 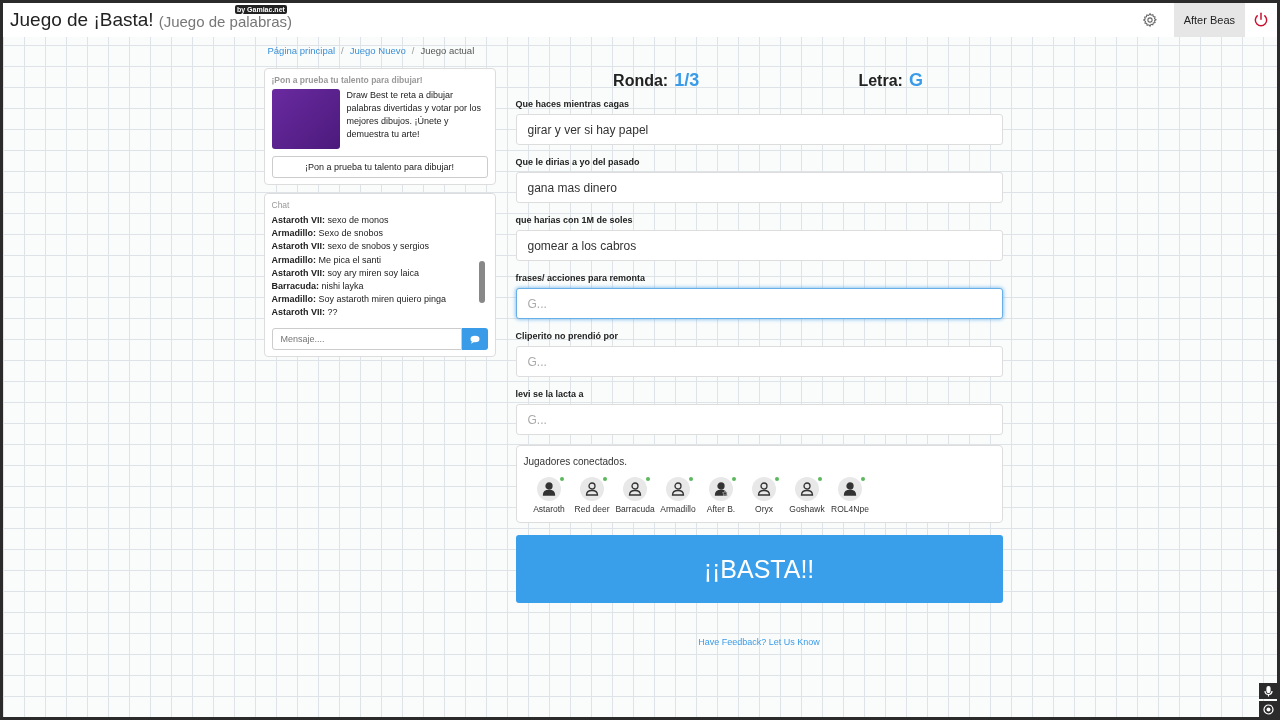 I want to click on field-label: Que le dirias a yo del pasado, so click(x=578, y=162).